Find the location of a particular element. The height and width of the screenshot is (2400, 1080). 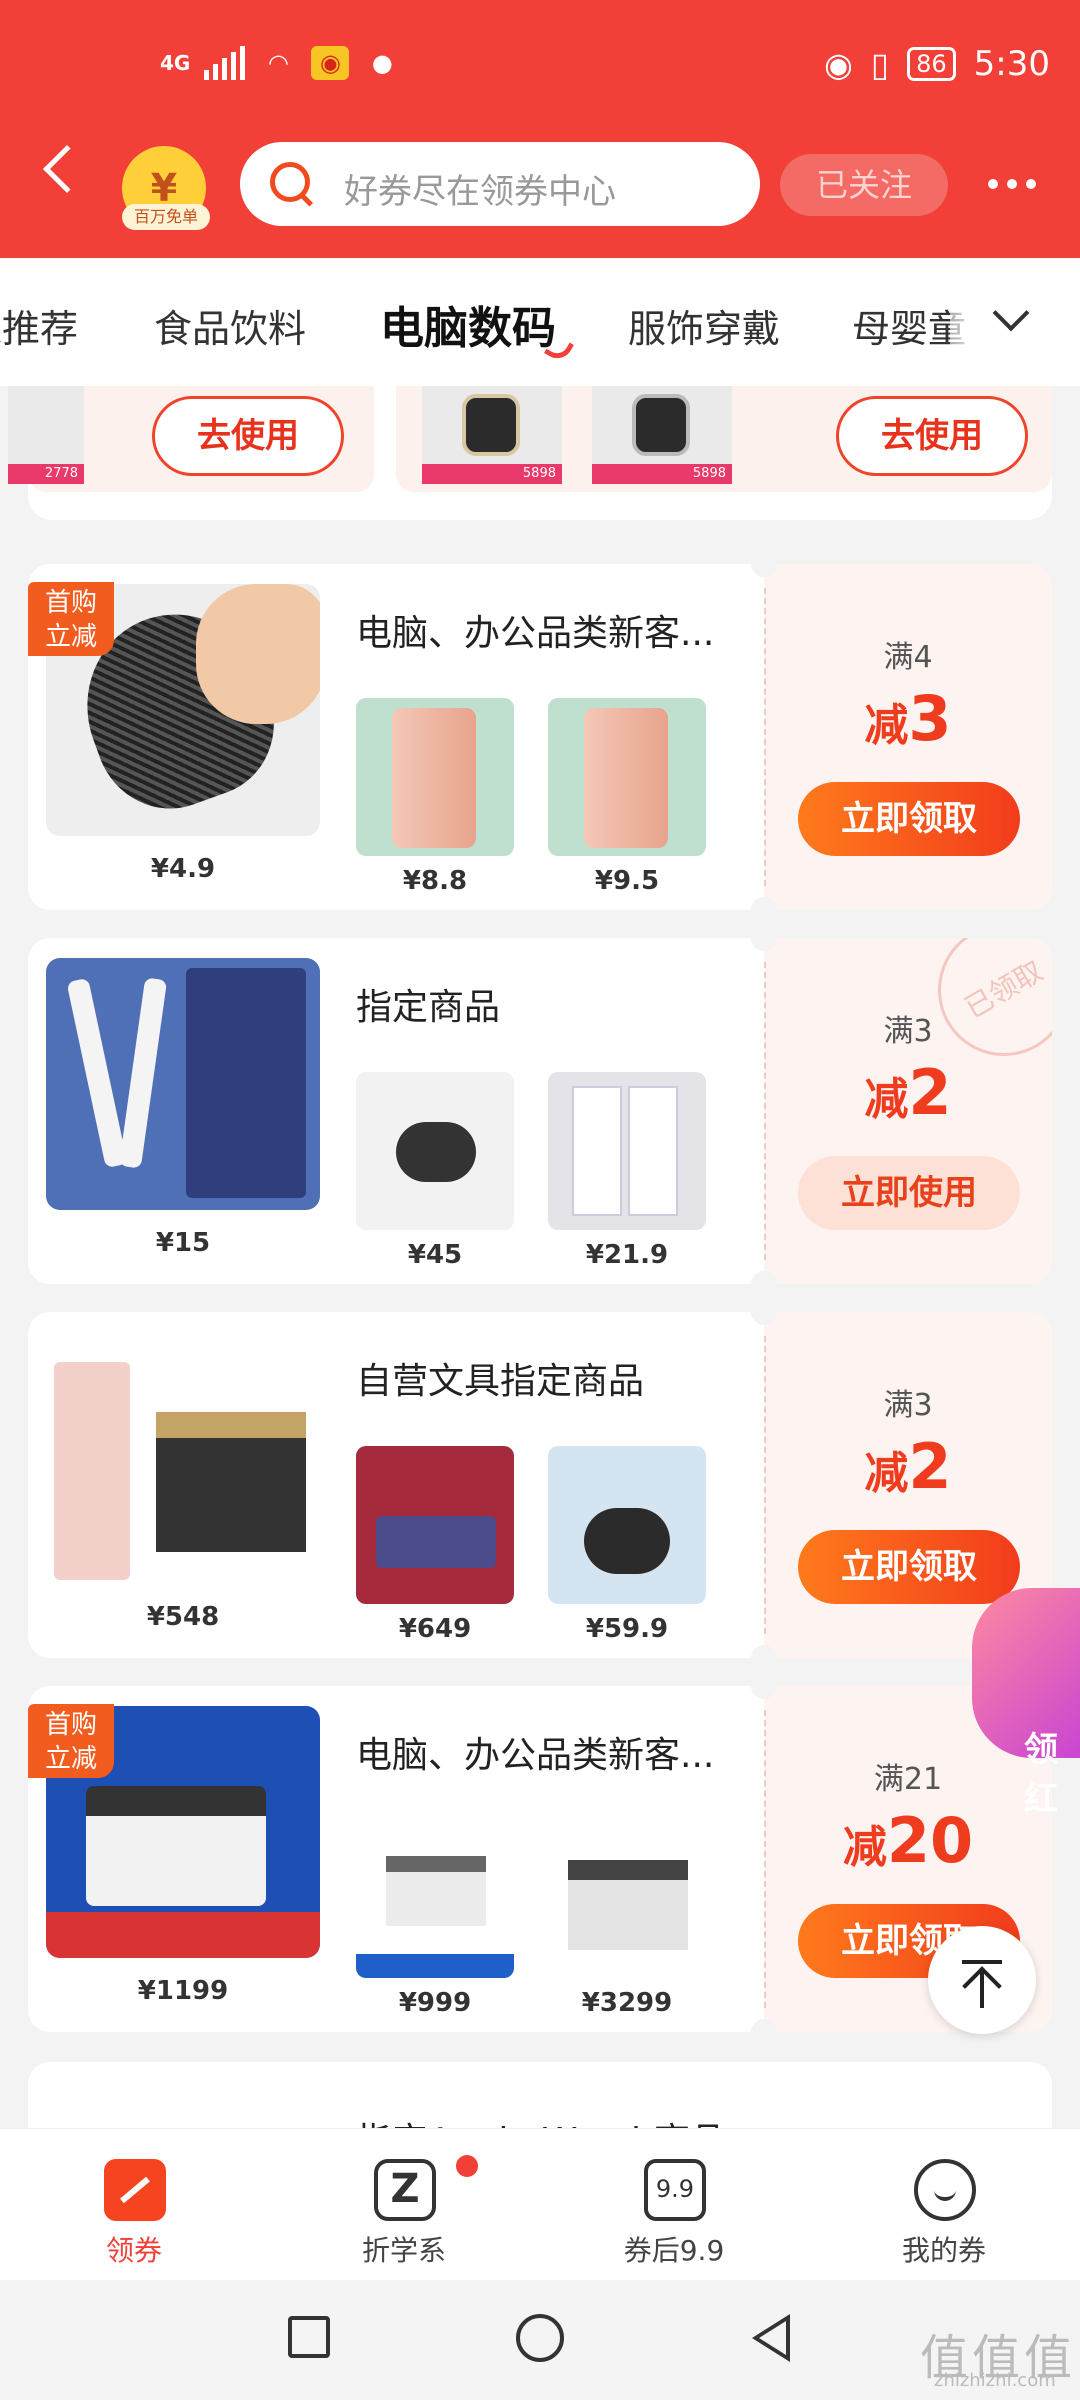

search-bar: 好券尽在领券中心 is located at coordinates (500, 184).